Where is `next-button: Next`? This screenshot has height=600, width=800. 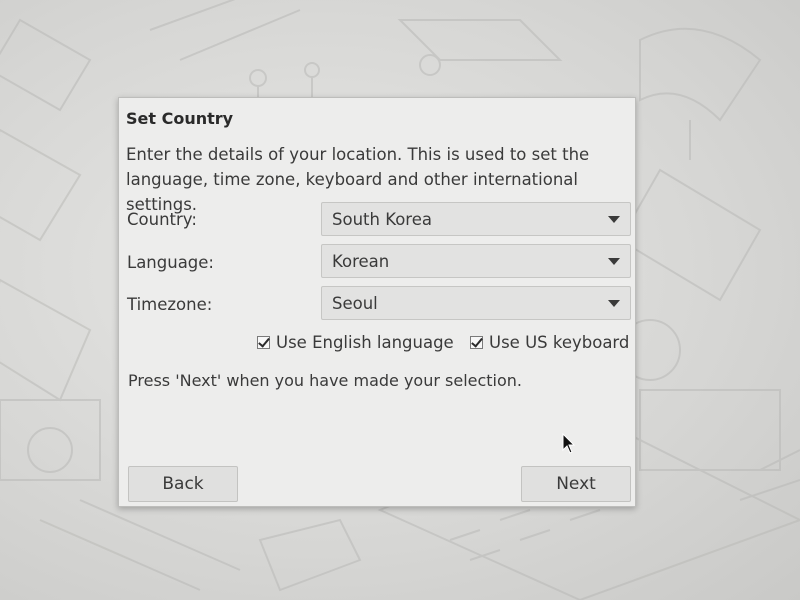
next-button: Next is located at coordinates (576, 484).